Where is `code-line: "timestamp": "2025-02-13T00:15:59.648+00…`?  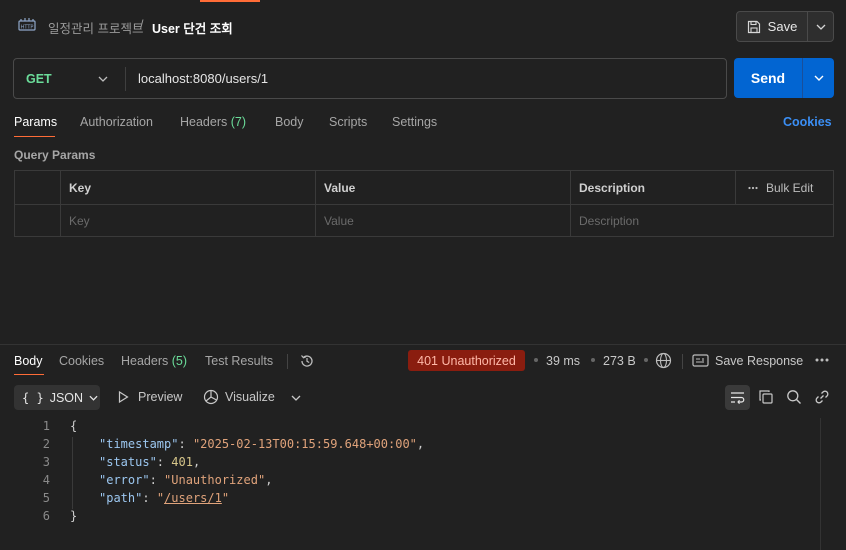 code-line: "timestamp": "2025-02-13T00:15:59.648+00… is located at coordinates (262, 444).